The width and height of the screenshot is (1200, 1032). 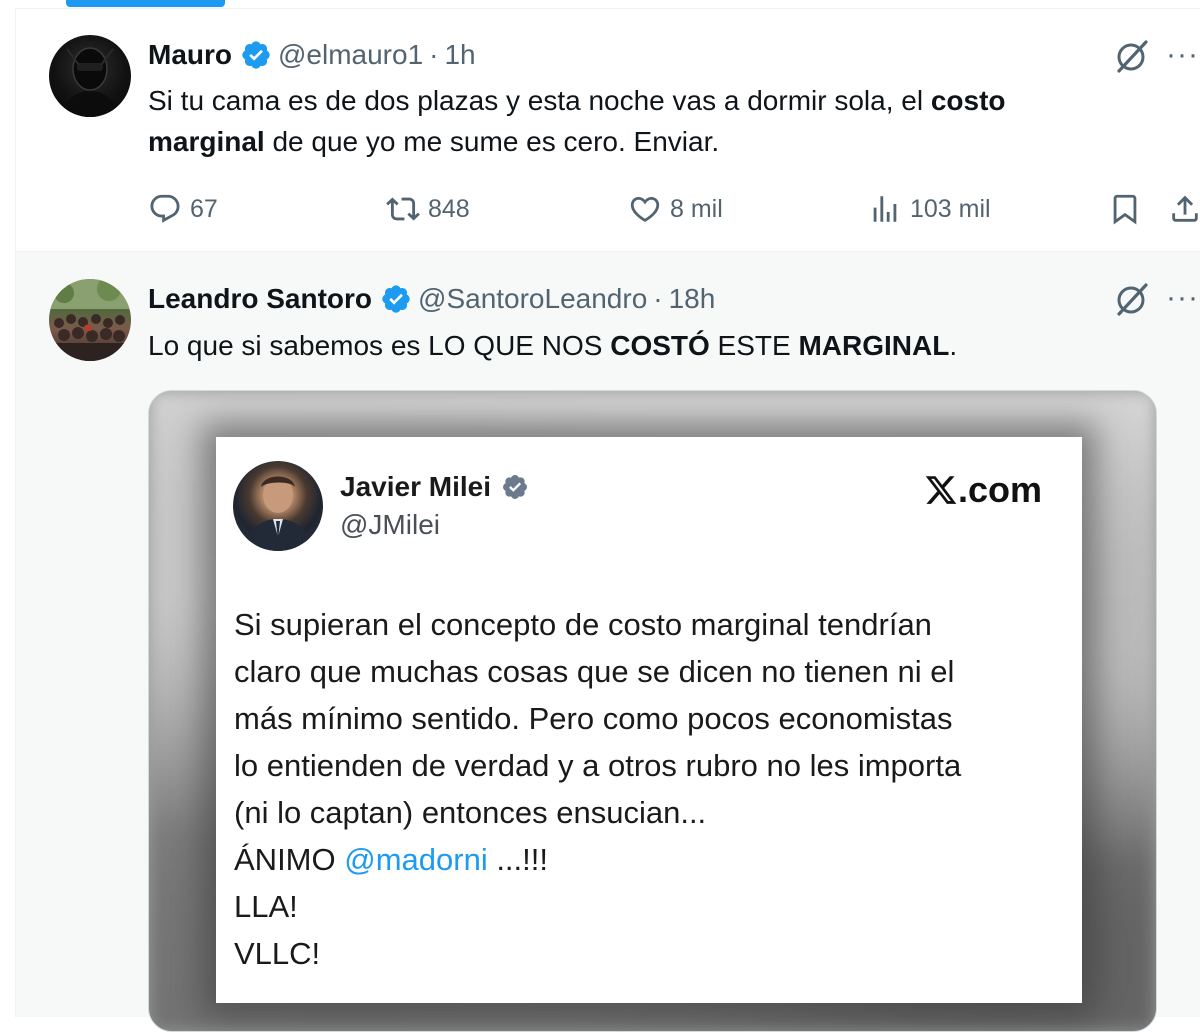 I want to click on tweet-text-part: de que yo me sume es cero. Enviar., so click(x=492, y=141).